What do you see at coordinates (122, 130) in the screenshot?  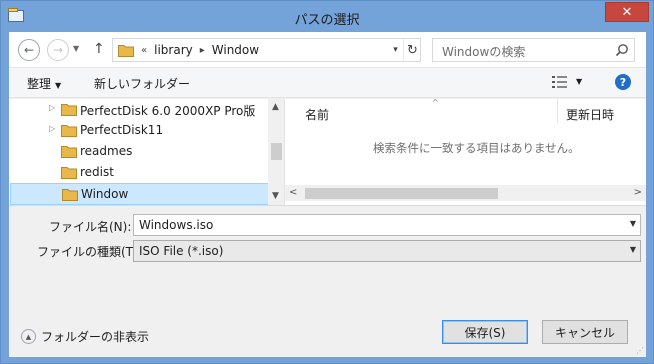 I see `tree-item-label: PerfectDisk11` at bounding box center [122, 130].